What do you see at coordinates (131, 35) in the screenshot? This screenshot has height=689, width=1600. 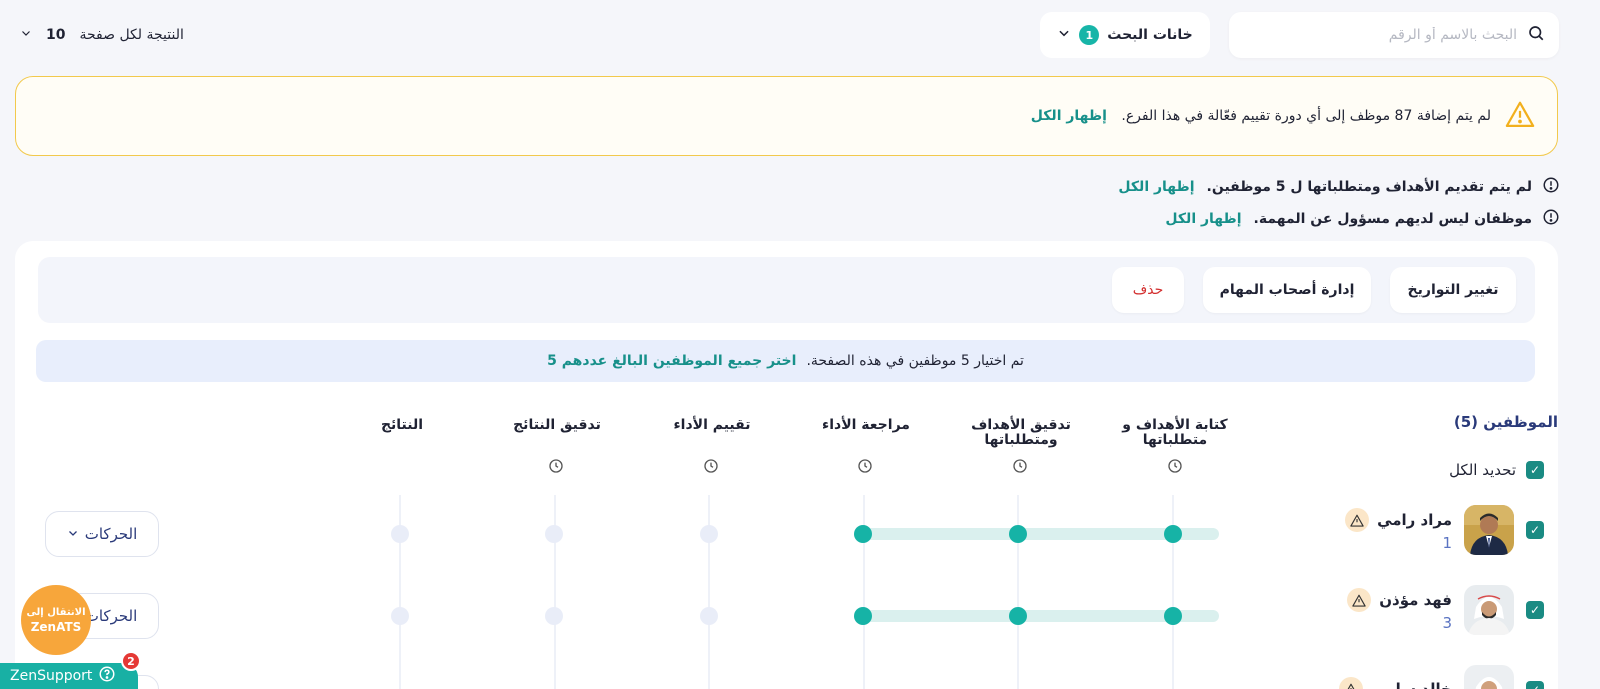 I see `per-page-label: النتيجة لكل صفحة` at bounding box center [131, 35].